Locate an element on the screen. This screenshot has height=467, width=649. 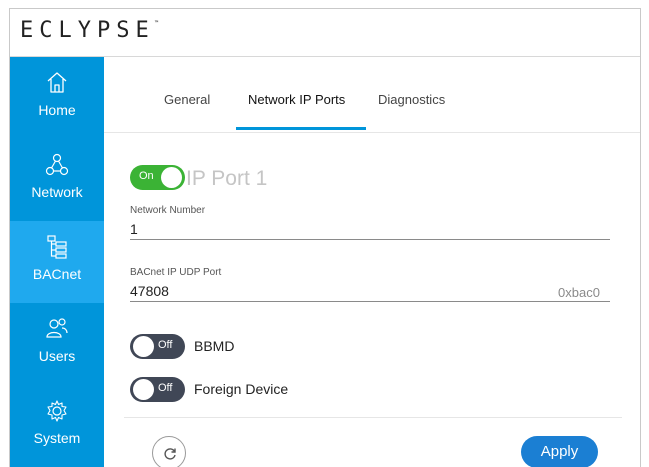
tab-bar: General Network IP Ports Diagnostics is located at coordinates (372, 95).